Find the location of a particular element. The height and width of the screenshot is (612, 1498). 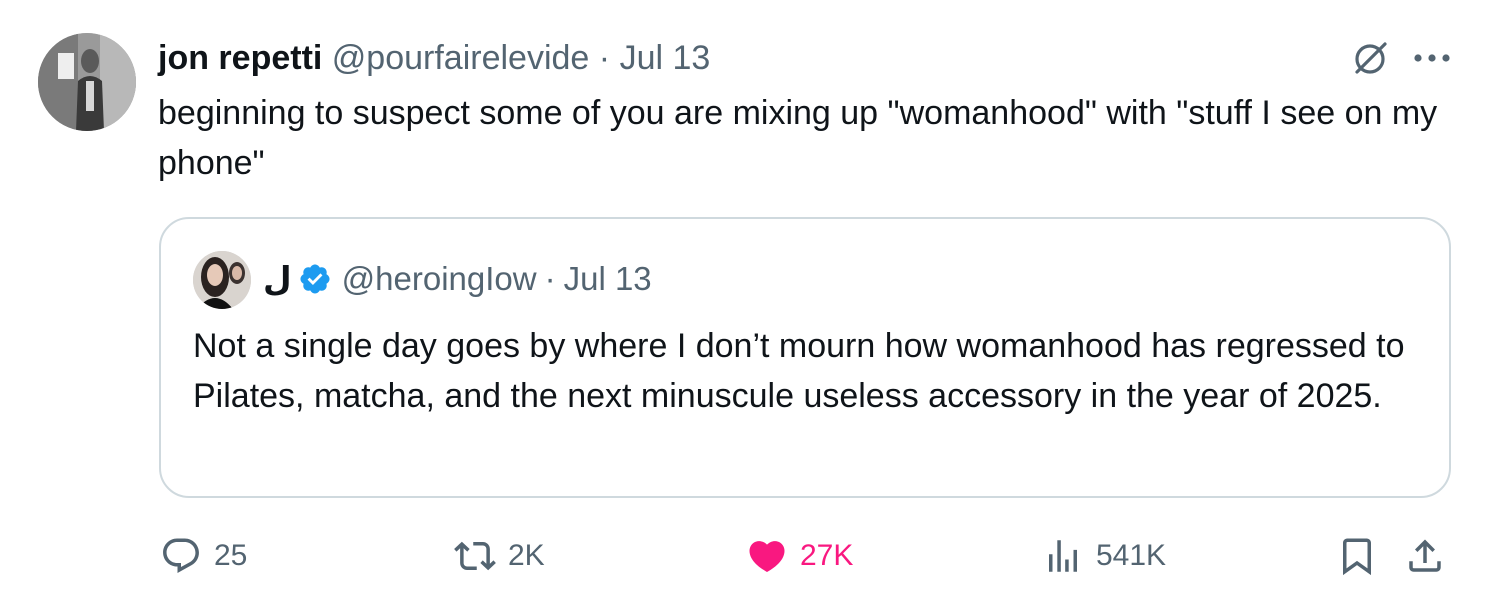

more-icon is located at coordinates (1432, 58).